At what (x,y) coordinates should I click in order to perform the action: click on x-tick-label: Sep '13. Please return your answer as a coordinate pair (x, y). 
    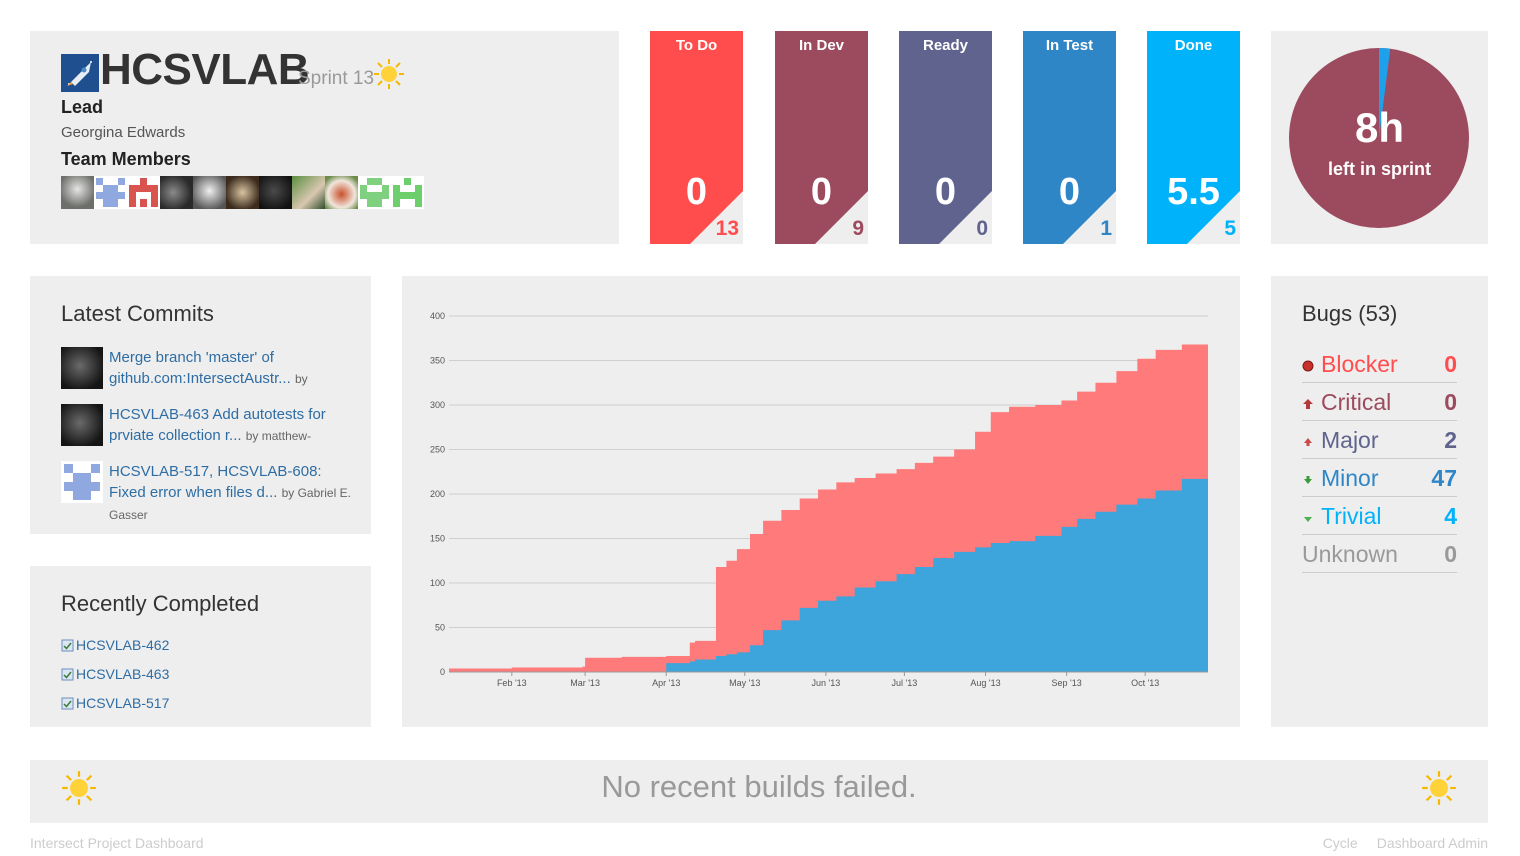
    Looking at the image, I should click on (1067, 683).